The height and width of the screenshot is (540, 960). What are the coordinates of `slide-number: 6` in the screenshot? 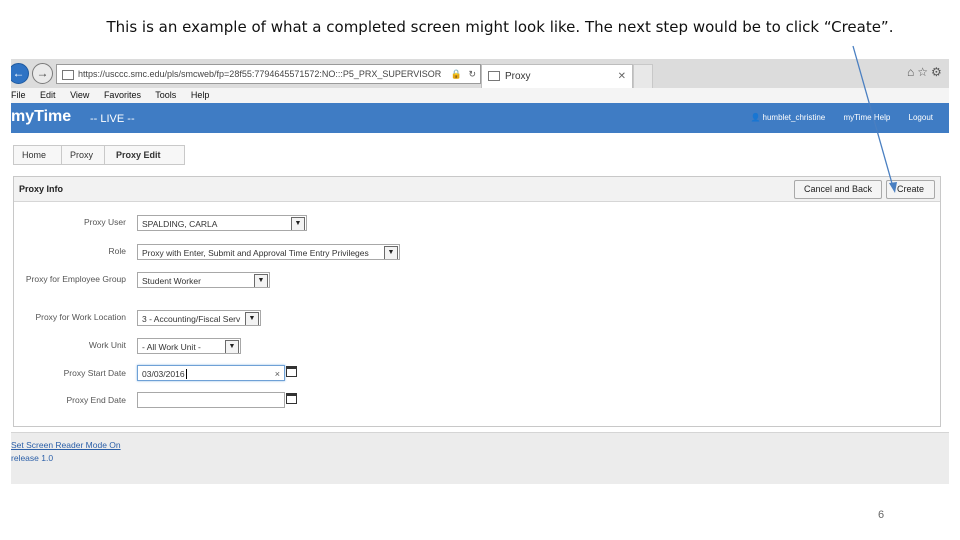 It's located at (881, 515).